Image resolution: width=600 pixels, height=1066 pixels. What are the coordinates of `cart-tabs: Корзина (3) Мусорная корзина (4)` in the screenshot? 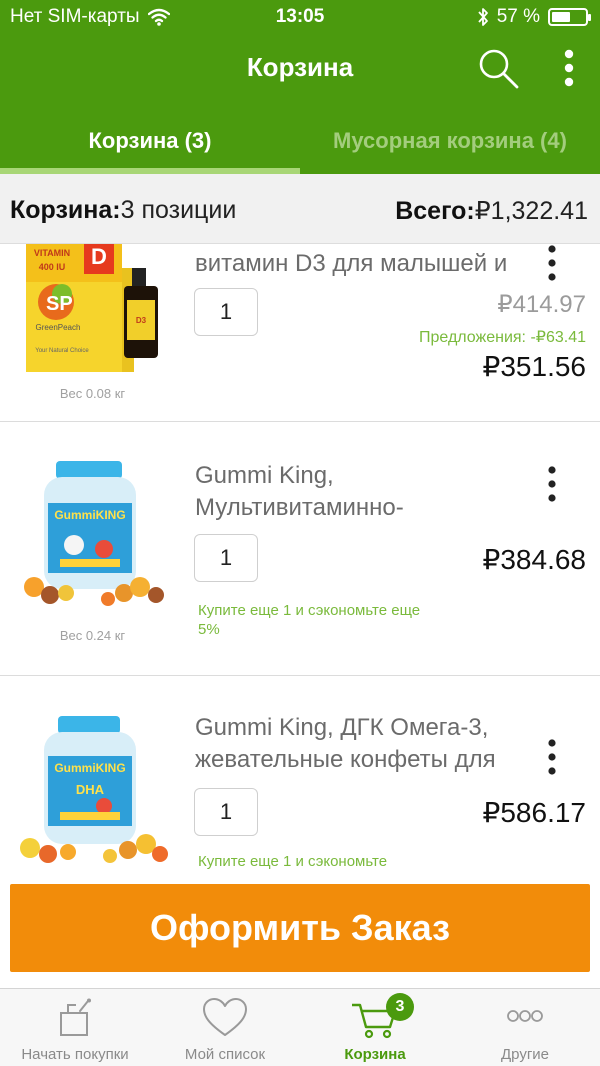 It's located at (300, 139).